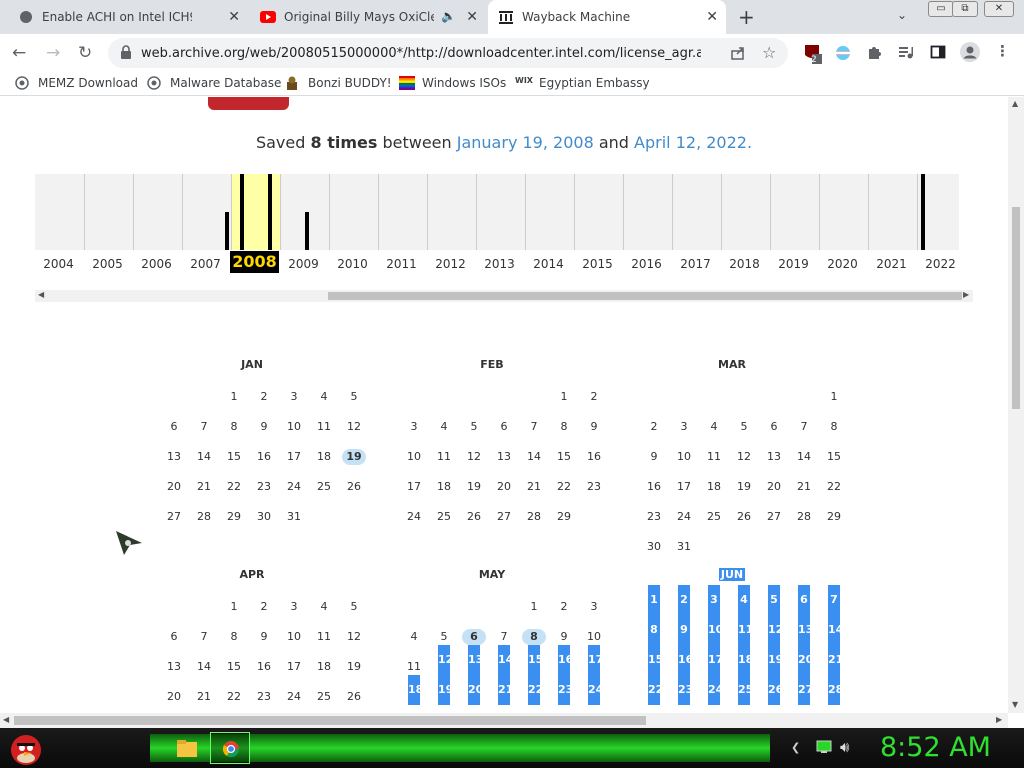  What do you see at coordinates (843, 54) in the screenshot?
I see `pride-extension-icon` at bounding box center [843, 54].